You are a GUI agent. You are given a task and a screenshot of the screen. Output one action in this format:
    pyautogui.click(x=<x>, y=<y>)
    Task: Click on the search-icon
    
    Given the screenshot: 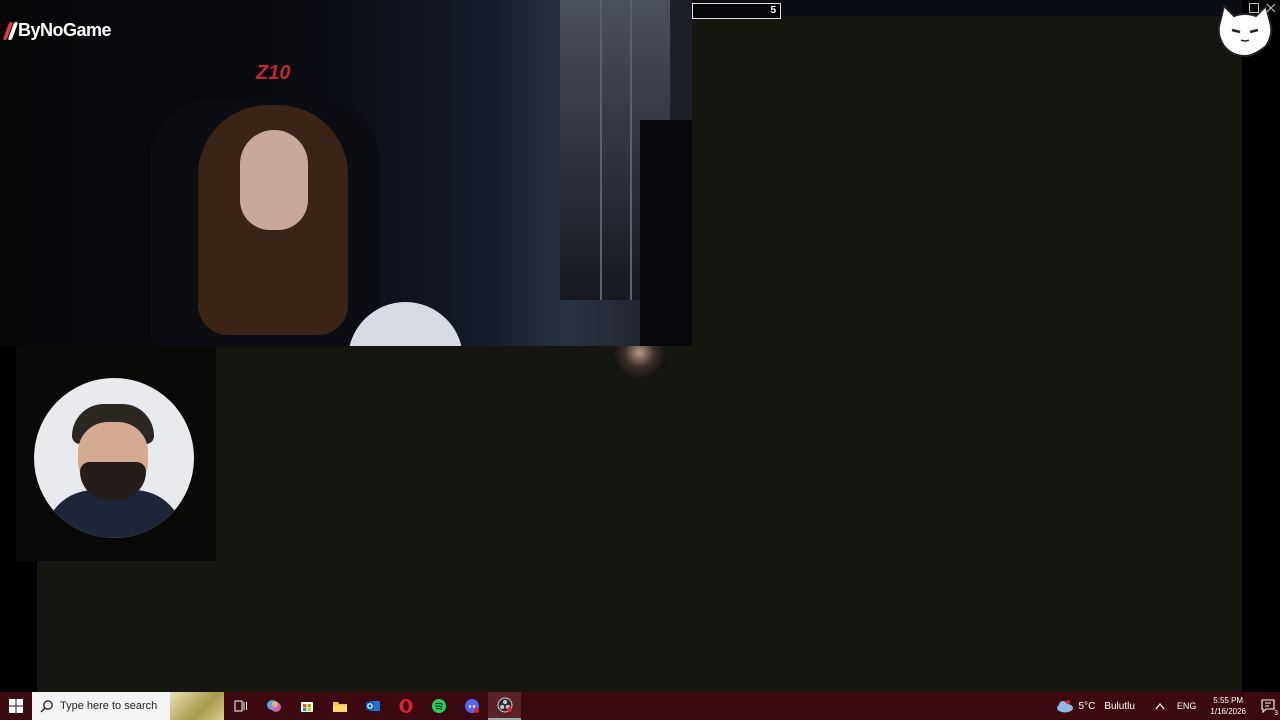 What is the action you would take?
    pyautogui.click(x=46, y=706)
    